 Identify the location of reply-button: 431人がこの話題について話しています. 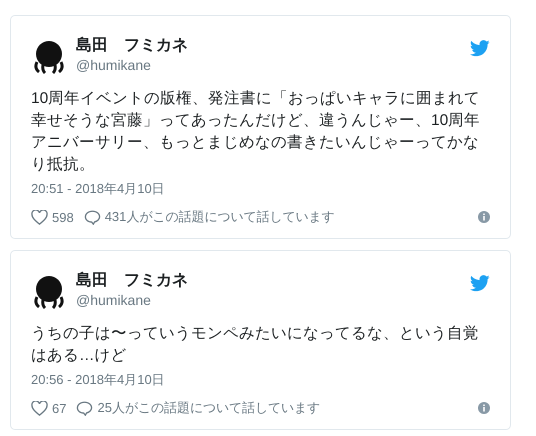
(209, 217).